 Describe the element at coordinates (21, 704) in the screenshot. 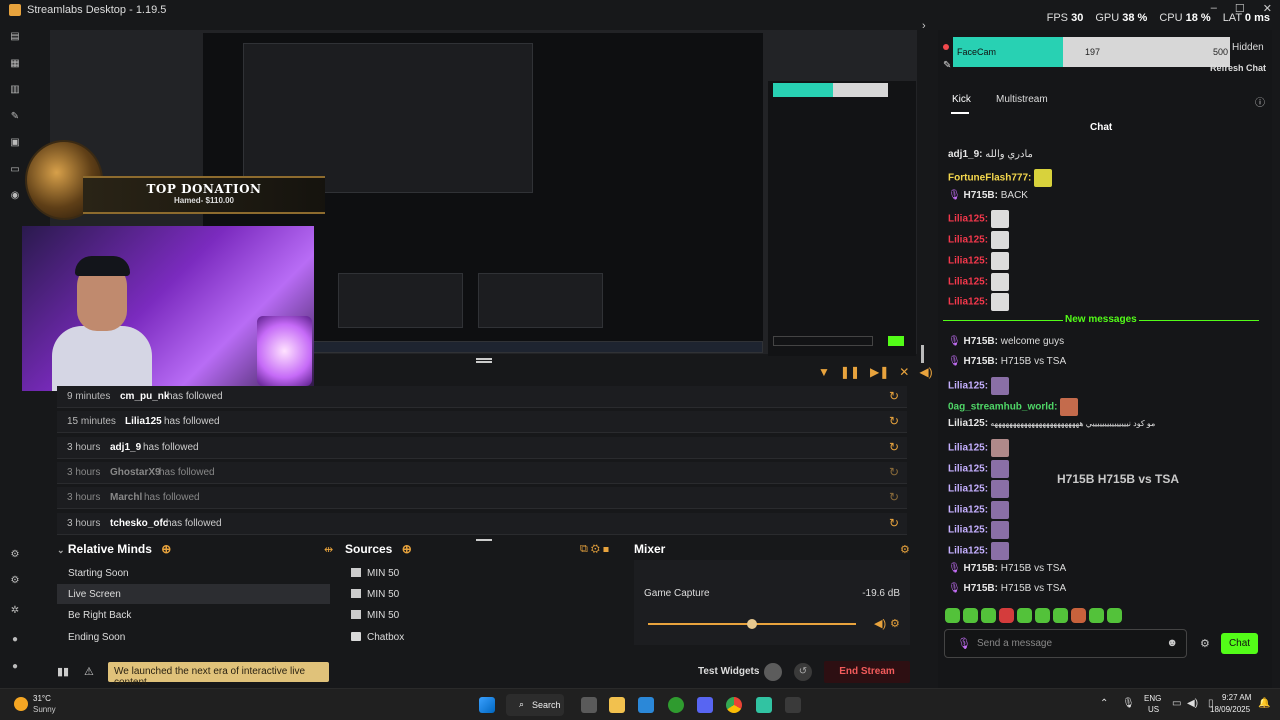

I see `weather-sun-icon` at that location.